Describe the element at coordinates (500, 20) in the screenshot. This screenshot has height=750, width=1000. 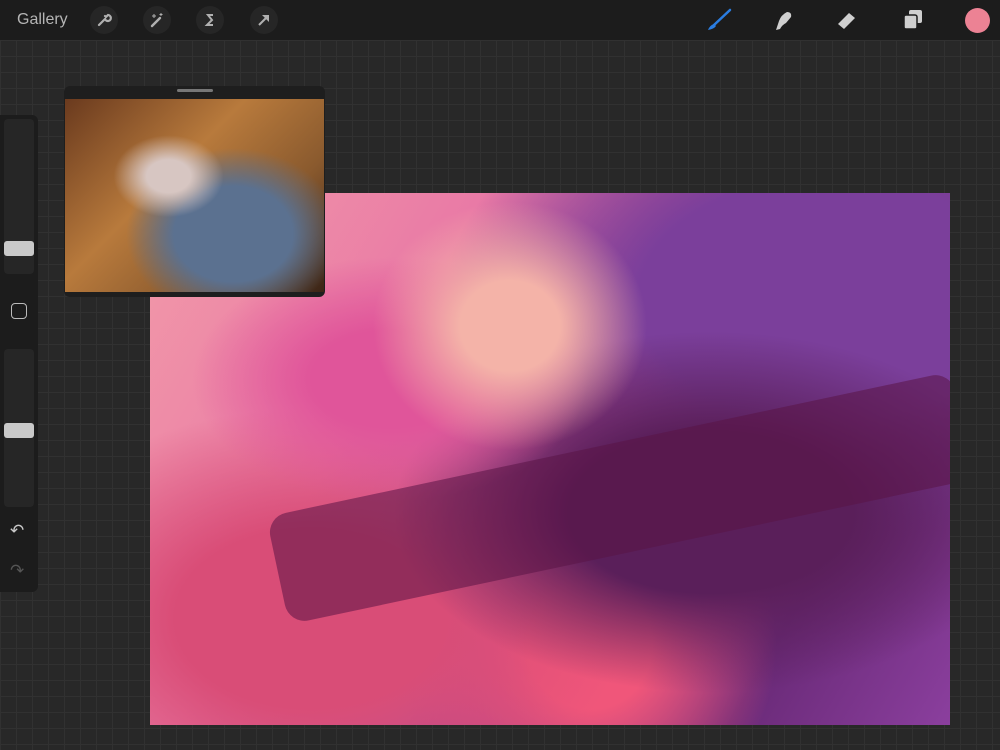
I see `top-toolbar: Gallery` at that location.